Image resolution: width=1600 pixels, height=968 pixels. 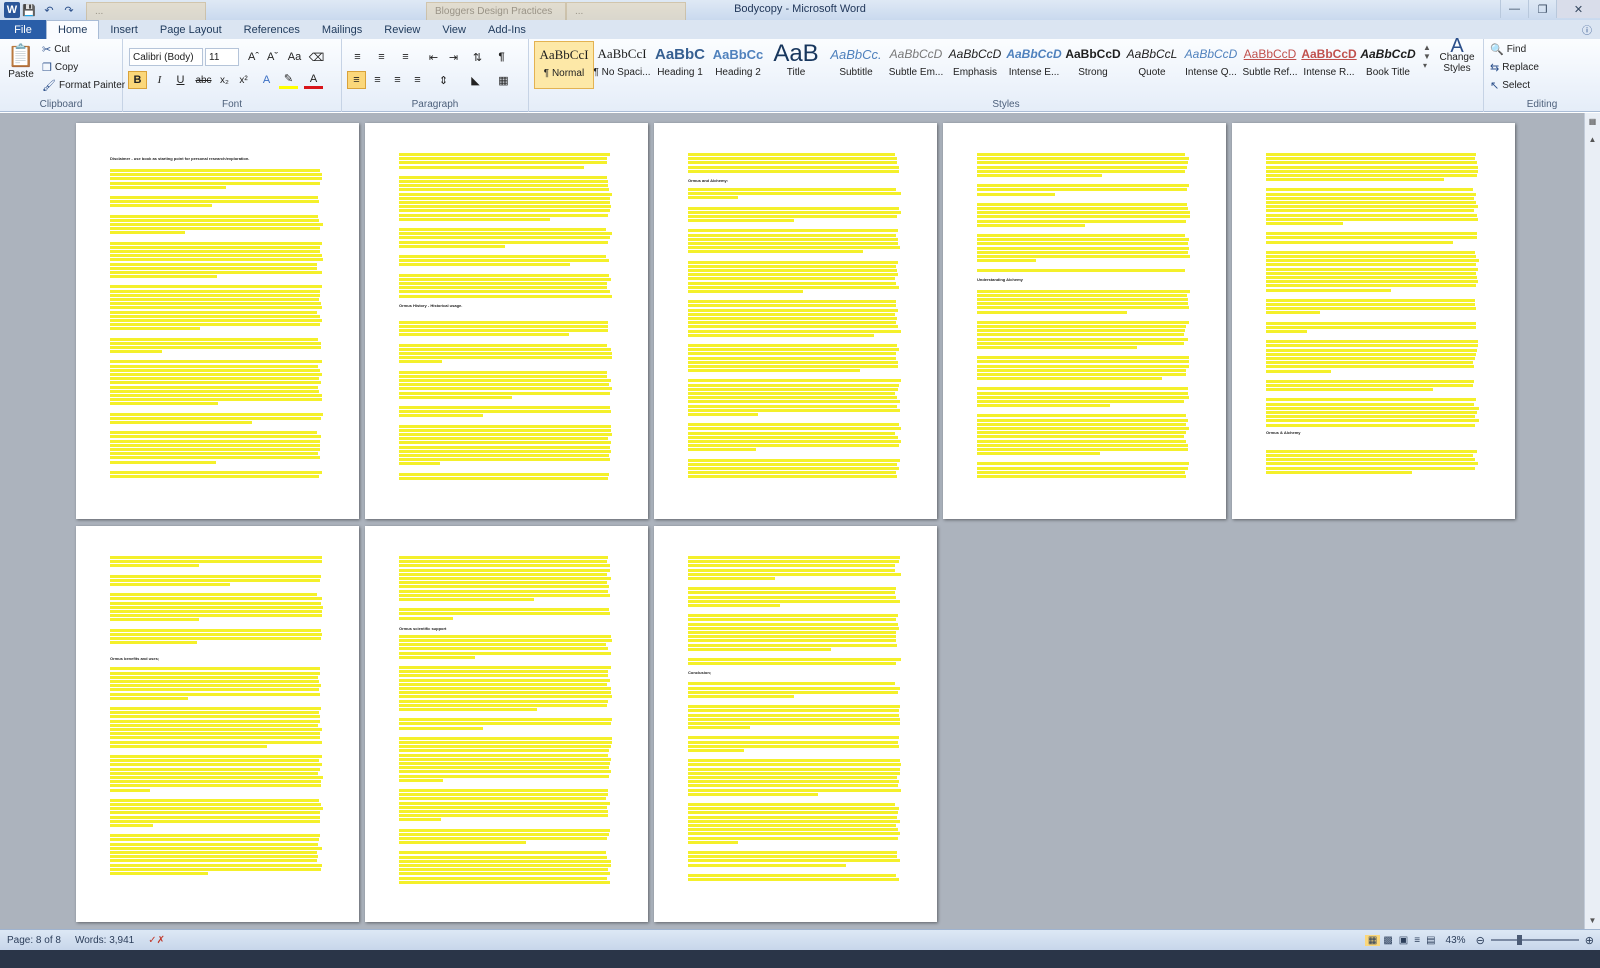 What do you see at coordinates (1591, 940) in the screenshot?
I see `zoom-in-icon: ⊕` at bounding box center [1591, 940].